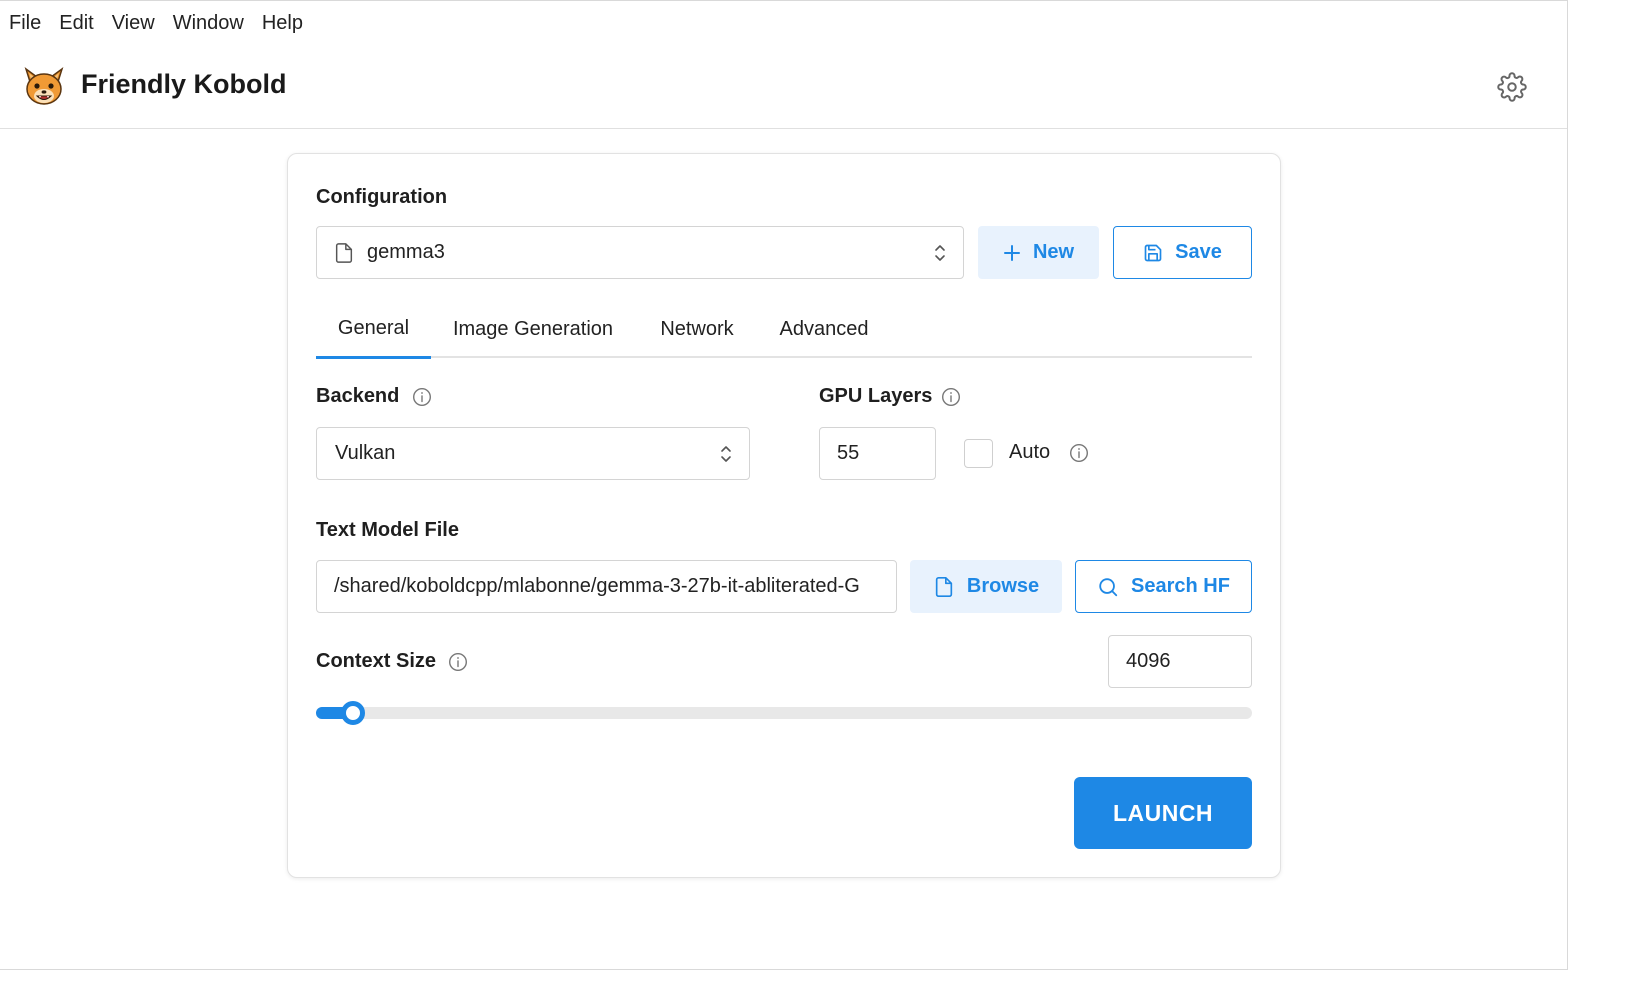 This screenshot has height=1006, width=1626. What do you see at coordinates (533, 329) in the screenshot?
I see `tab-image-generation: Image Generation` at bounding box center [533, 329].